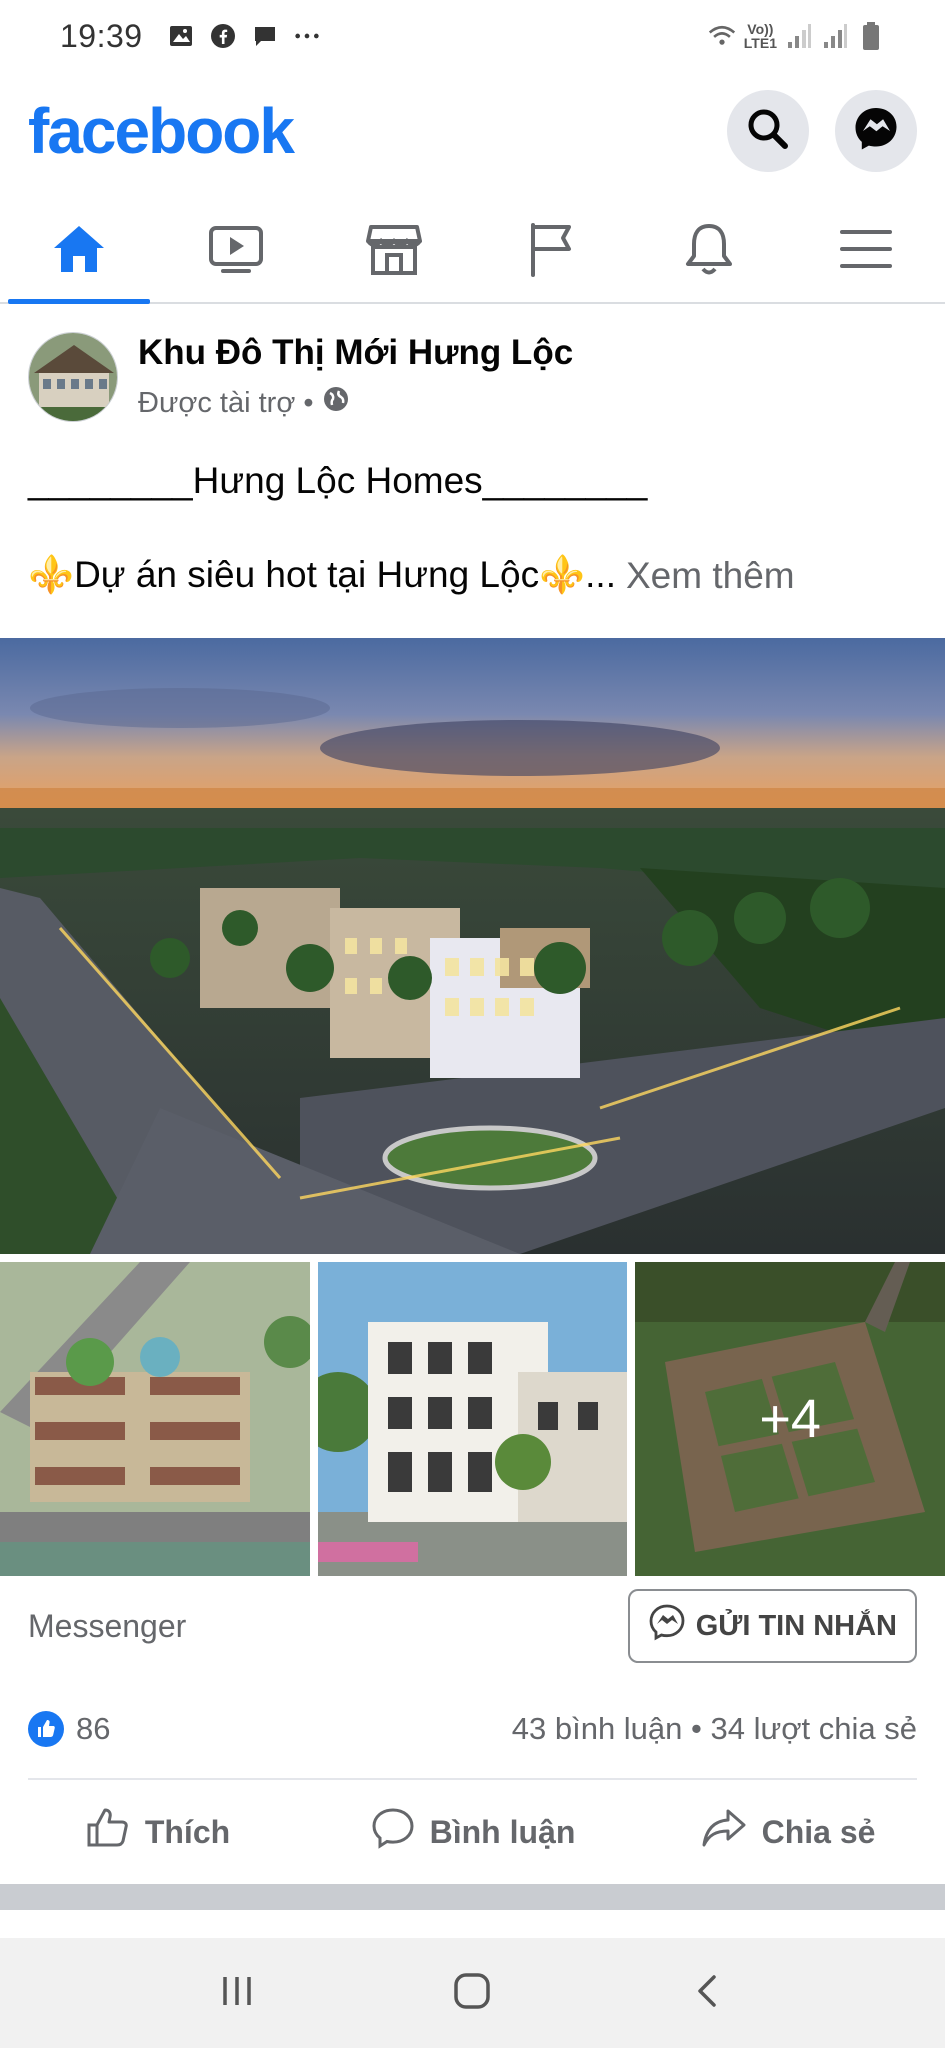  Describe the element at coordinates (760, 36) in the screenshot. I see `volte-lte-icon: Vo)) LTE1` at that location.